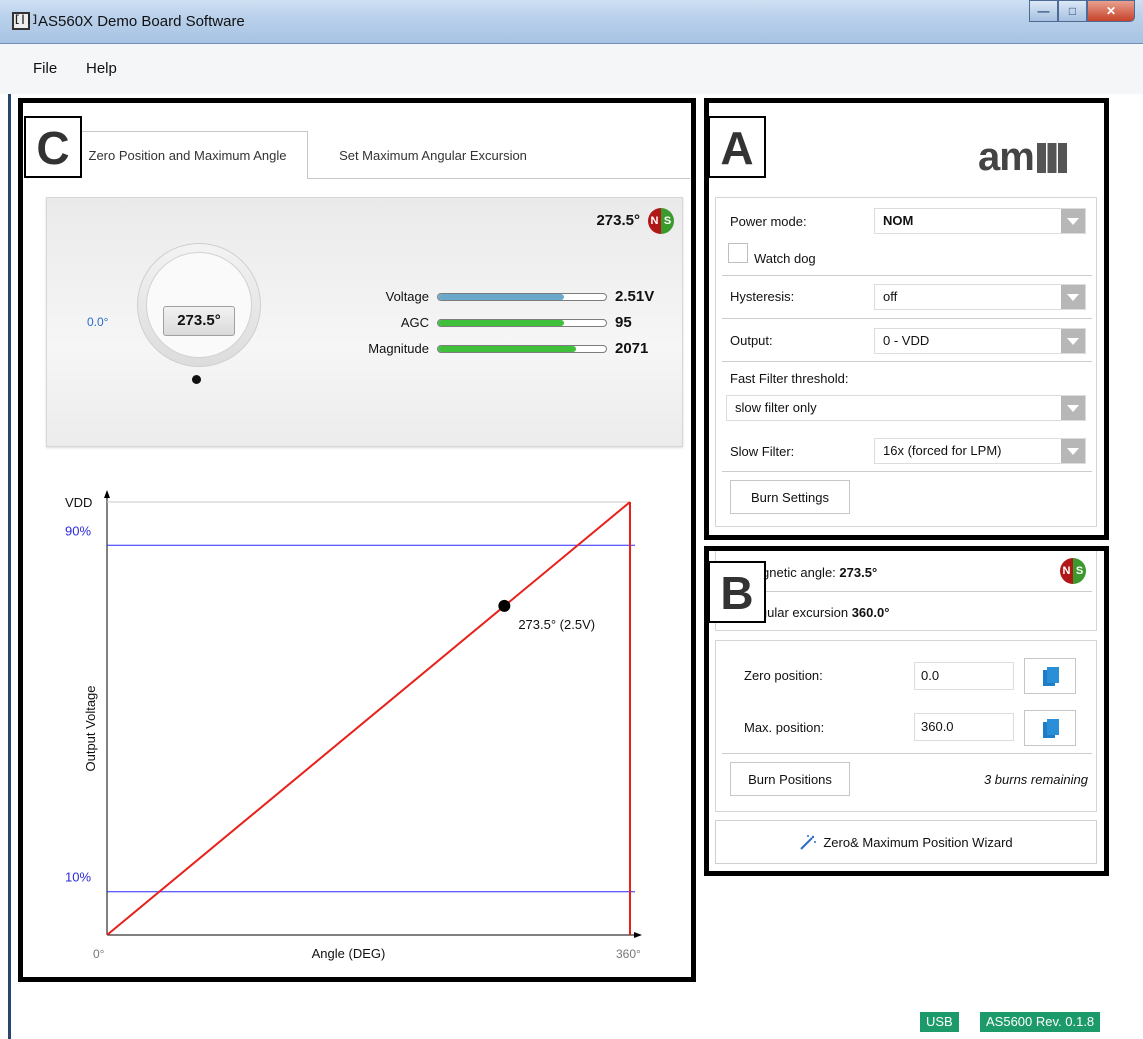  I want to click on version-badge: AS5600 Rev. 0.1.8, so click(1040, 1022).